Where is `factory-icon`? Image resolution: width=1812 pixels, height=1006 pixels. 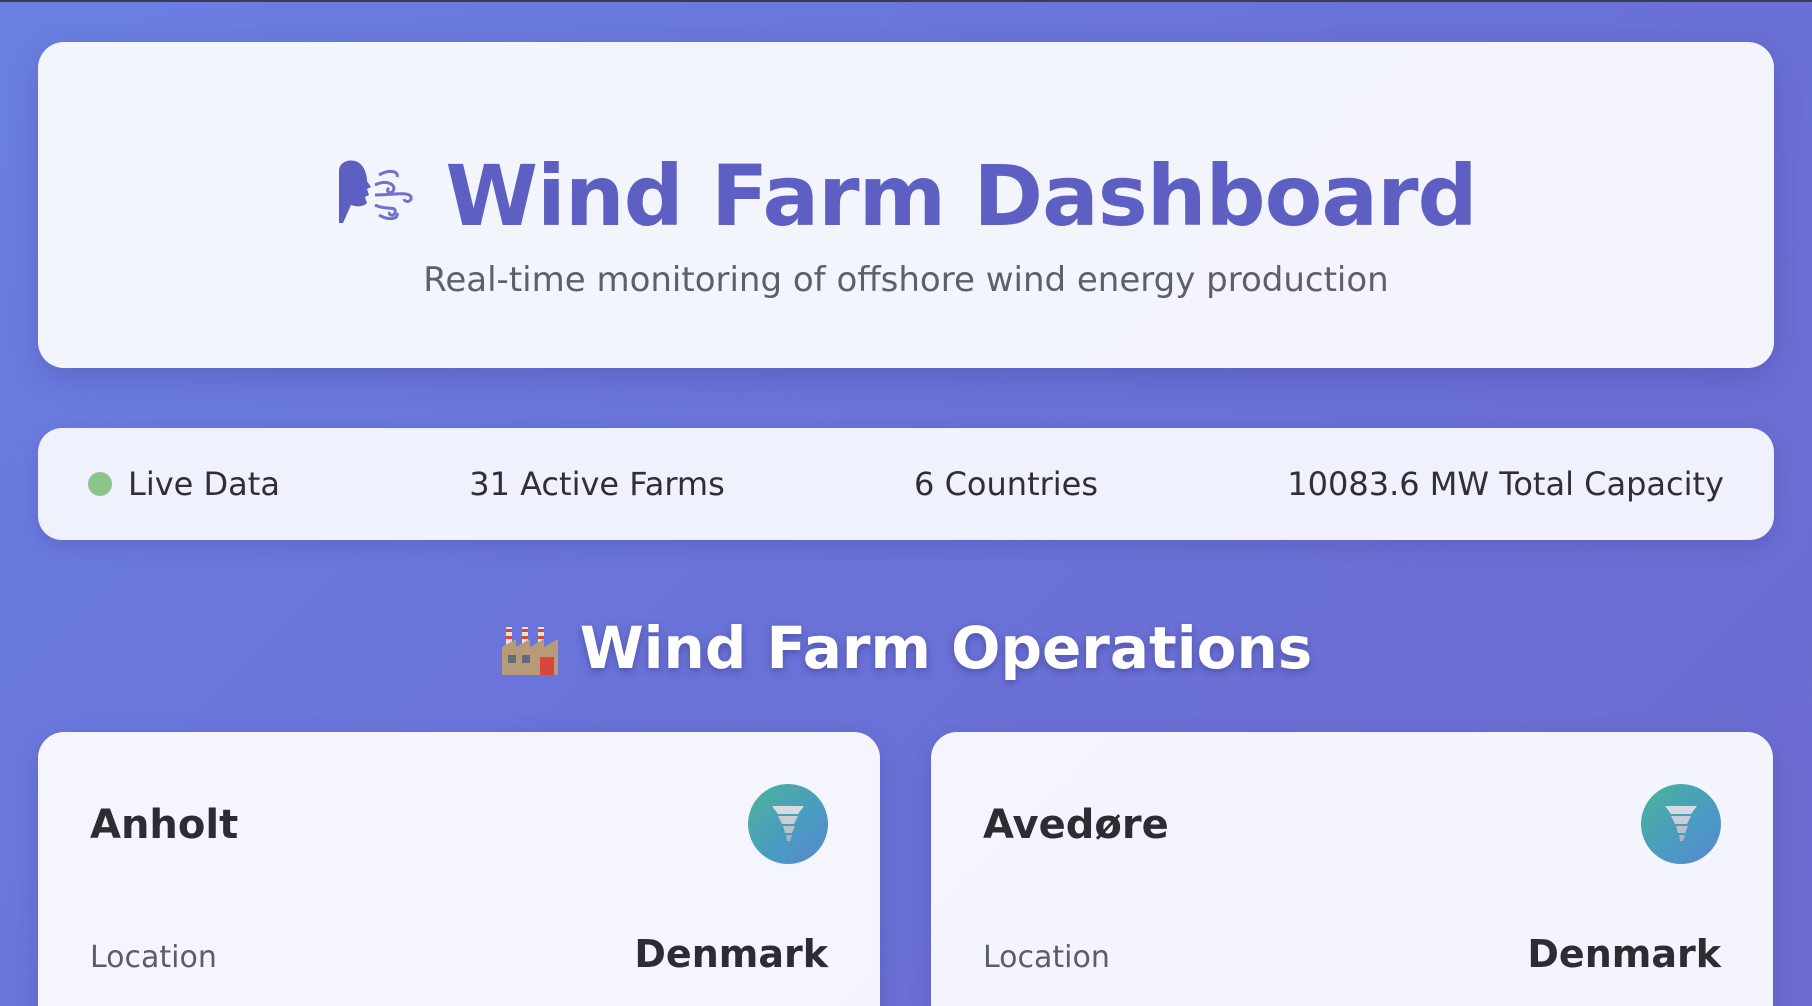 factory-icon is located at coordinates (531, 648).